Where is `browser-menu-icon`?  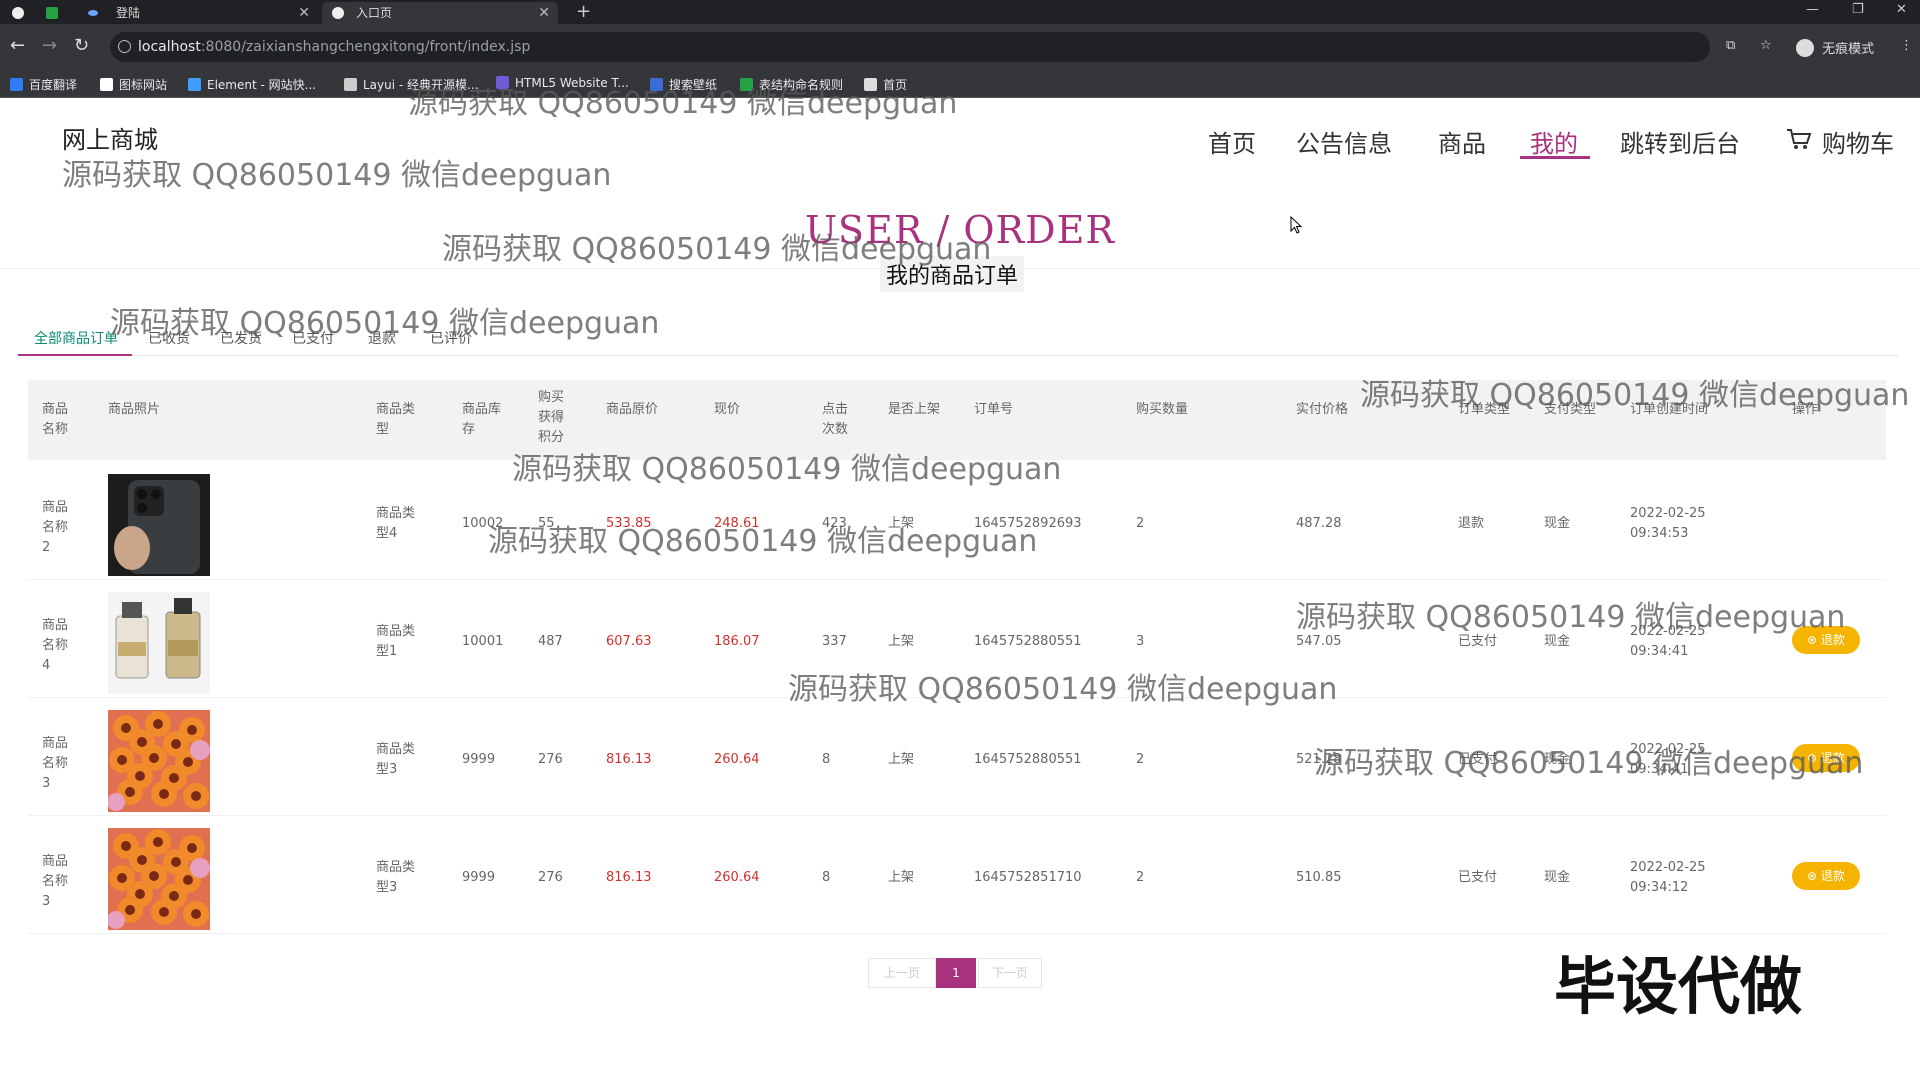
browser-menu-icon is located at coordinates (18, 13).